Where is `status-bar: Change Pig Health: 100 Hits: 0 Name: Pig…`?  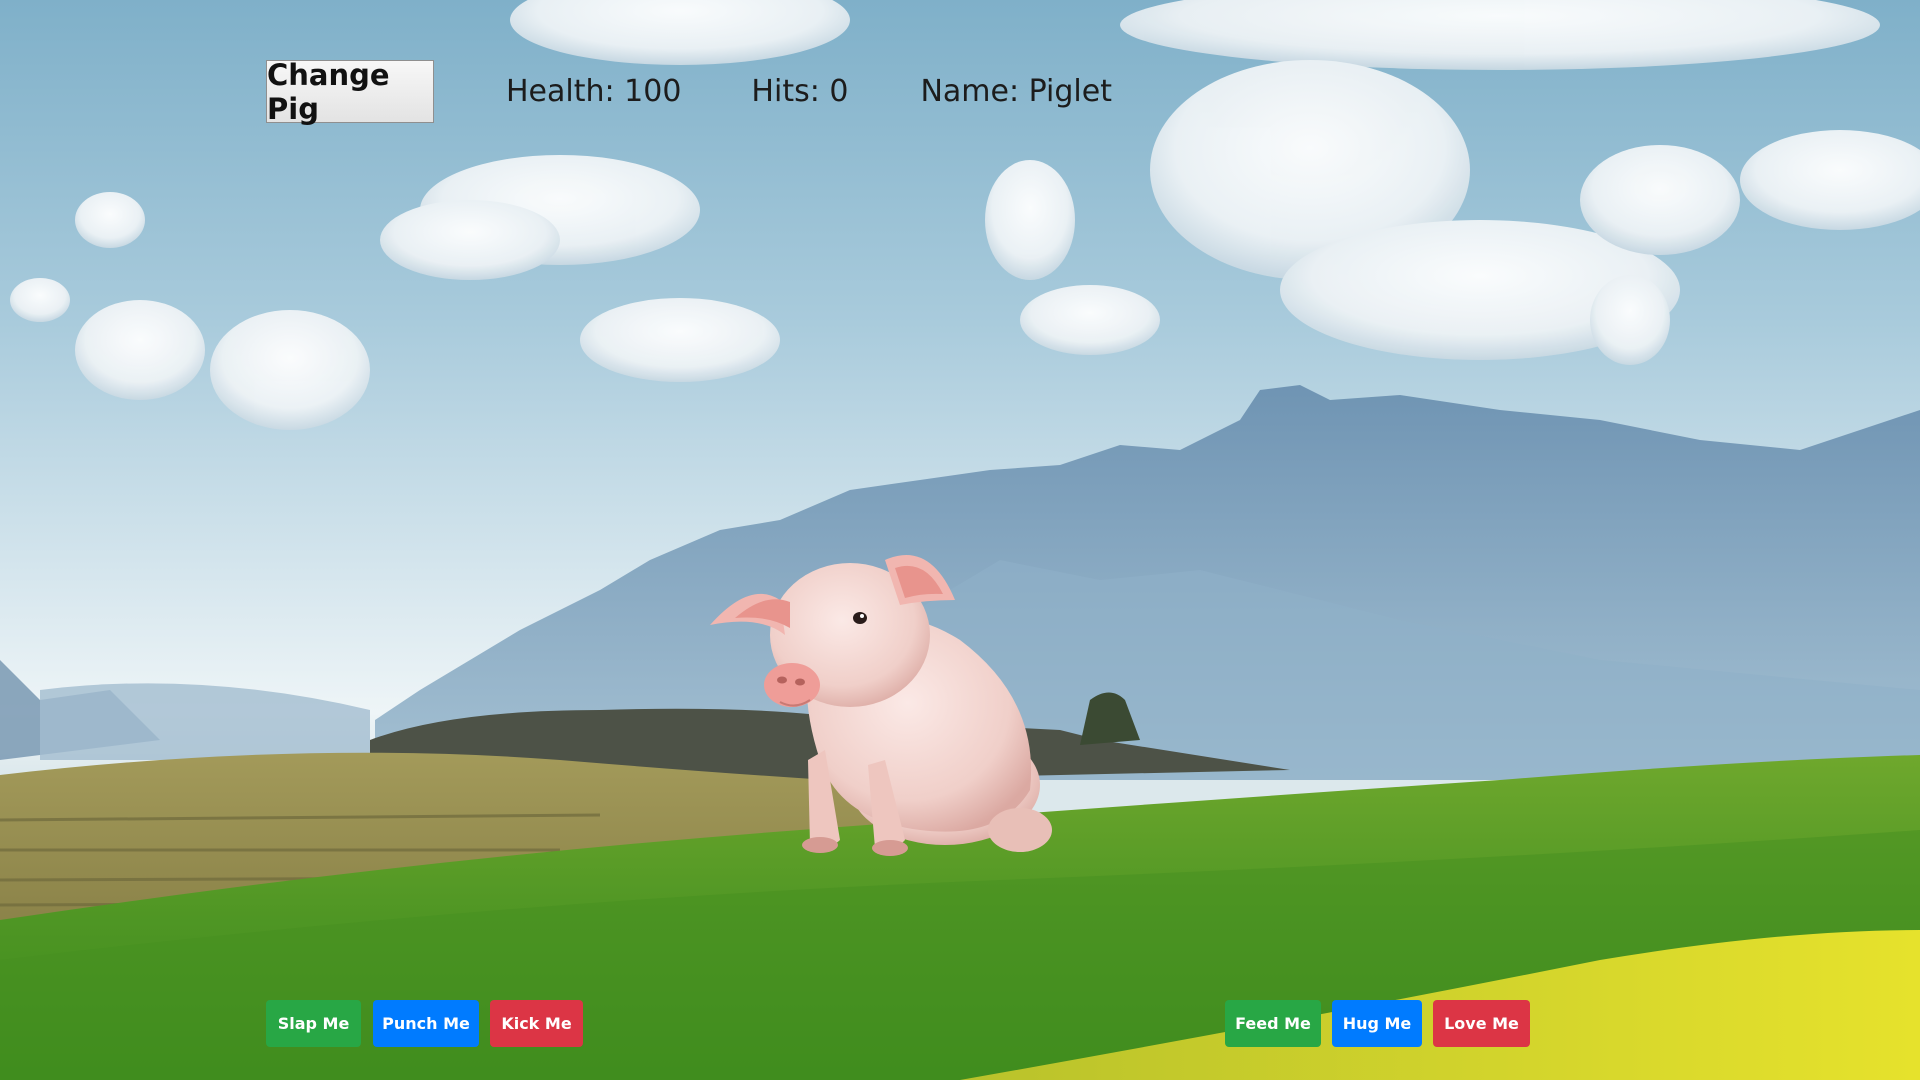
status-bar: Change Pig Health: 100 Hits: 0 Name: Pig… is located at coordinates (689, 92).